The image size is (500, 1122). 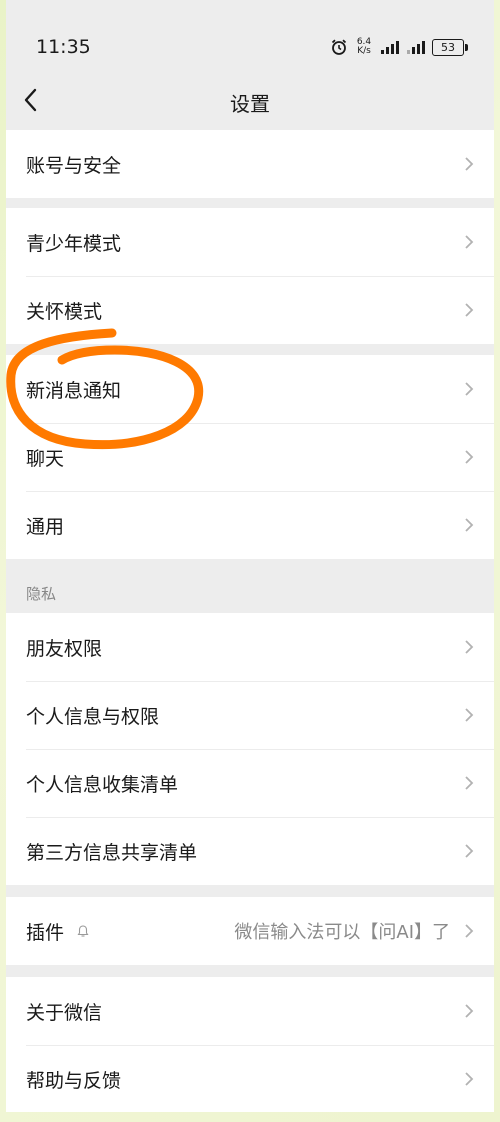 I want to click on network-speed-unit: K/s, so click(x=364, y=51).